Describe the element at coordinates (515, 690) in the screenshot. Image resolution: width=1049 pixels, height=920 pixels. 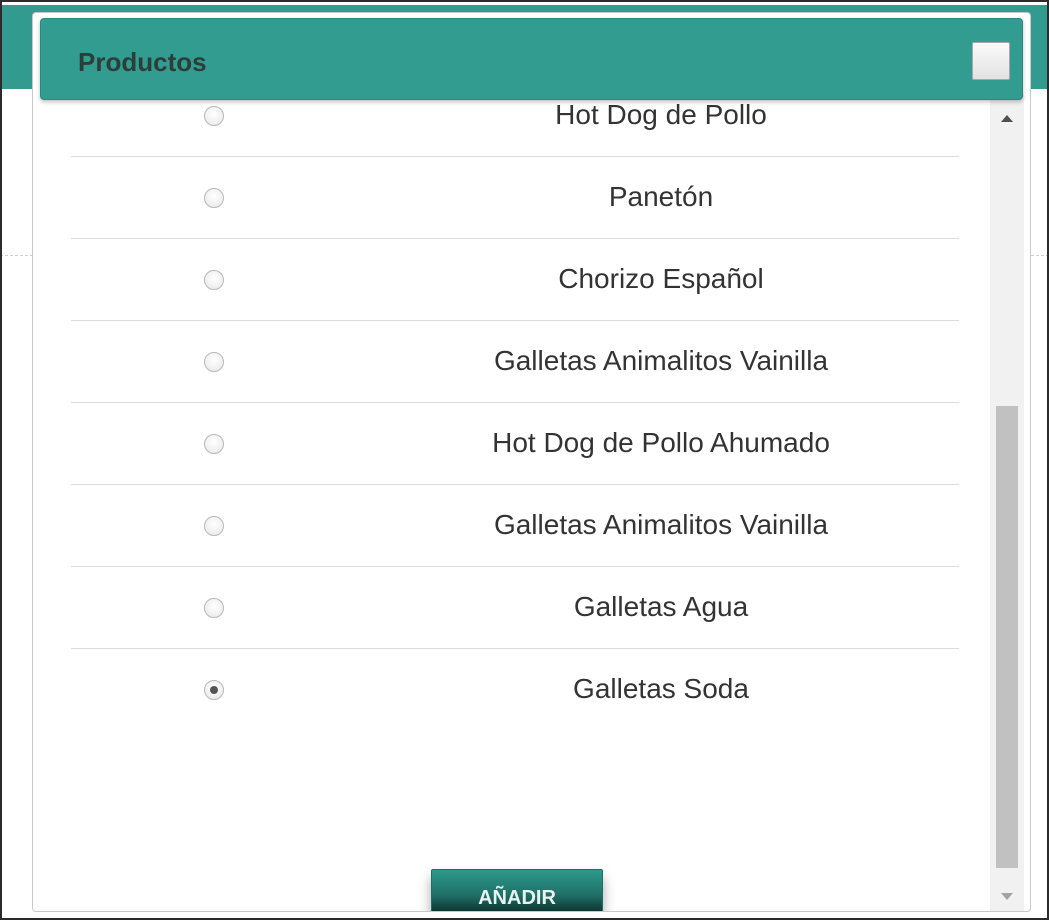
I see `list-item: Galletas Soda` at that location.